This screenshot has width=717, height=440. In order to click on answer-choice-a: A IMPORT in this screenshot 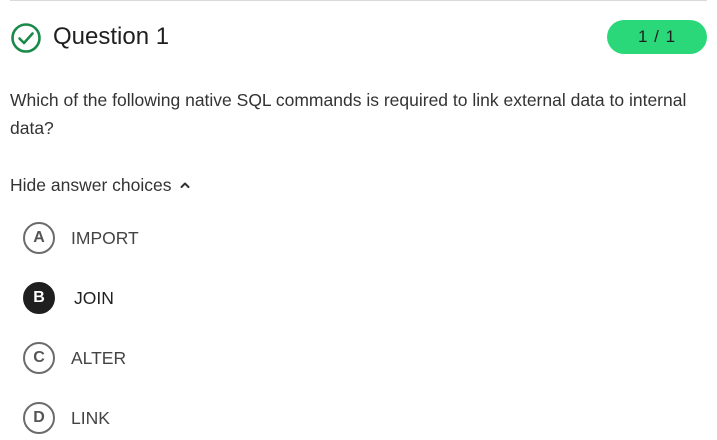, I will do `click(81, 238)`.